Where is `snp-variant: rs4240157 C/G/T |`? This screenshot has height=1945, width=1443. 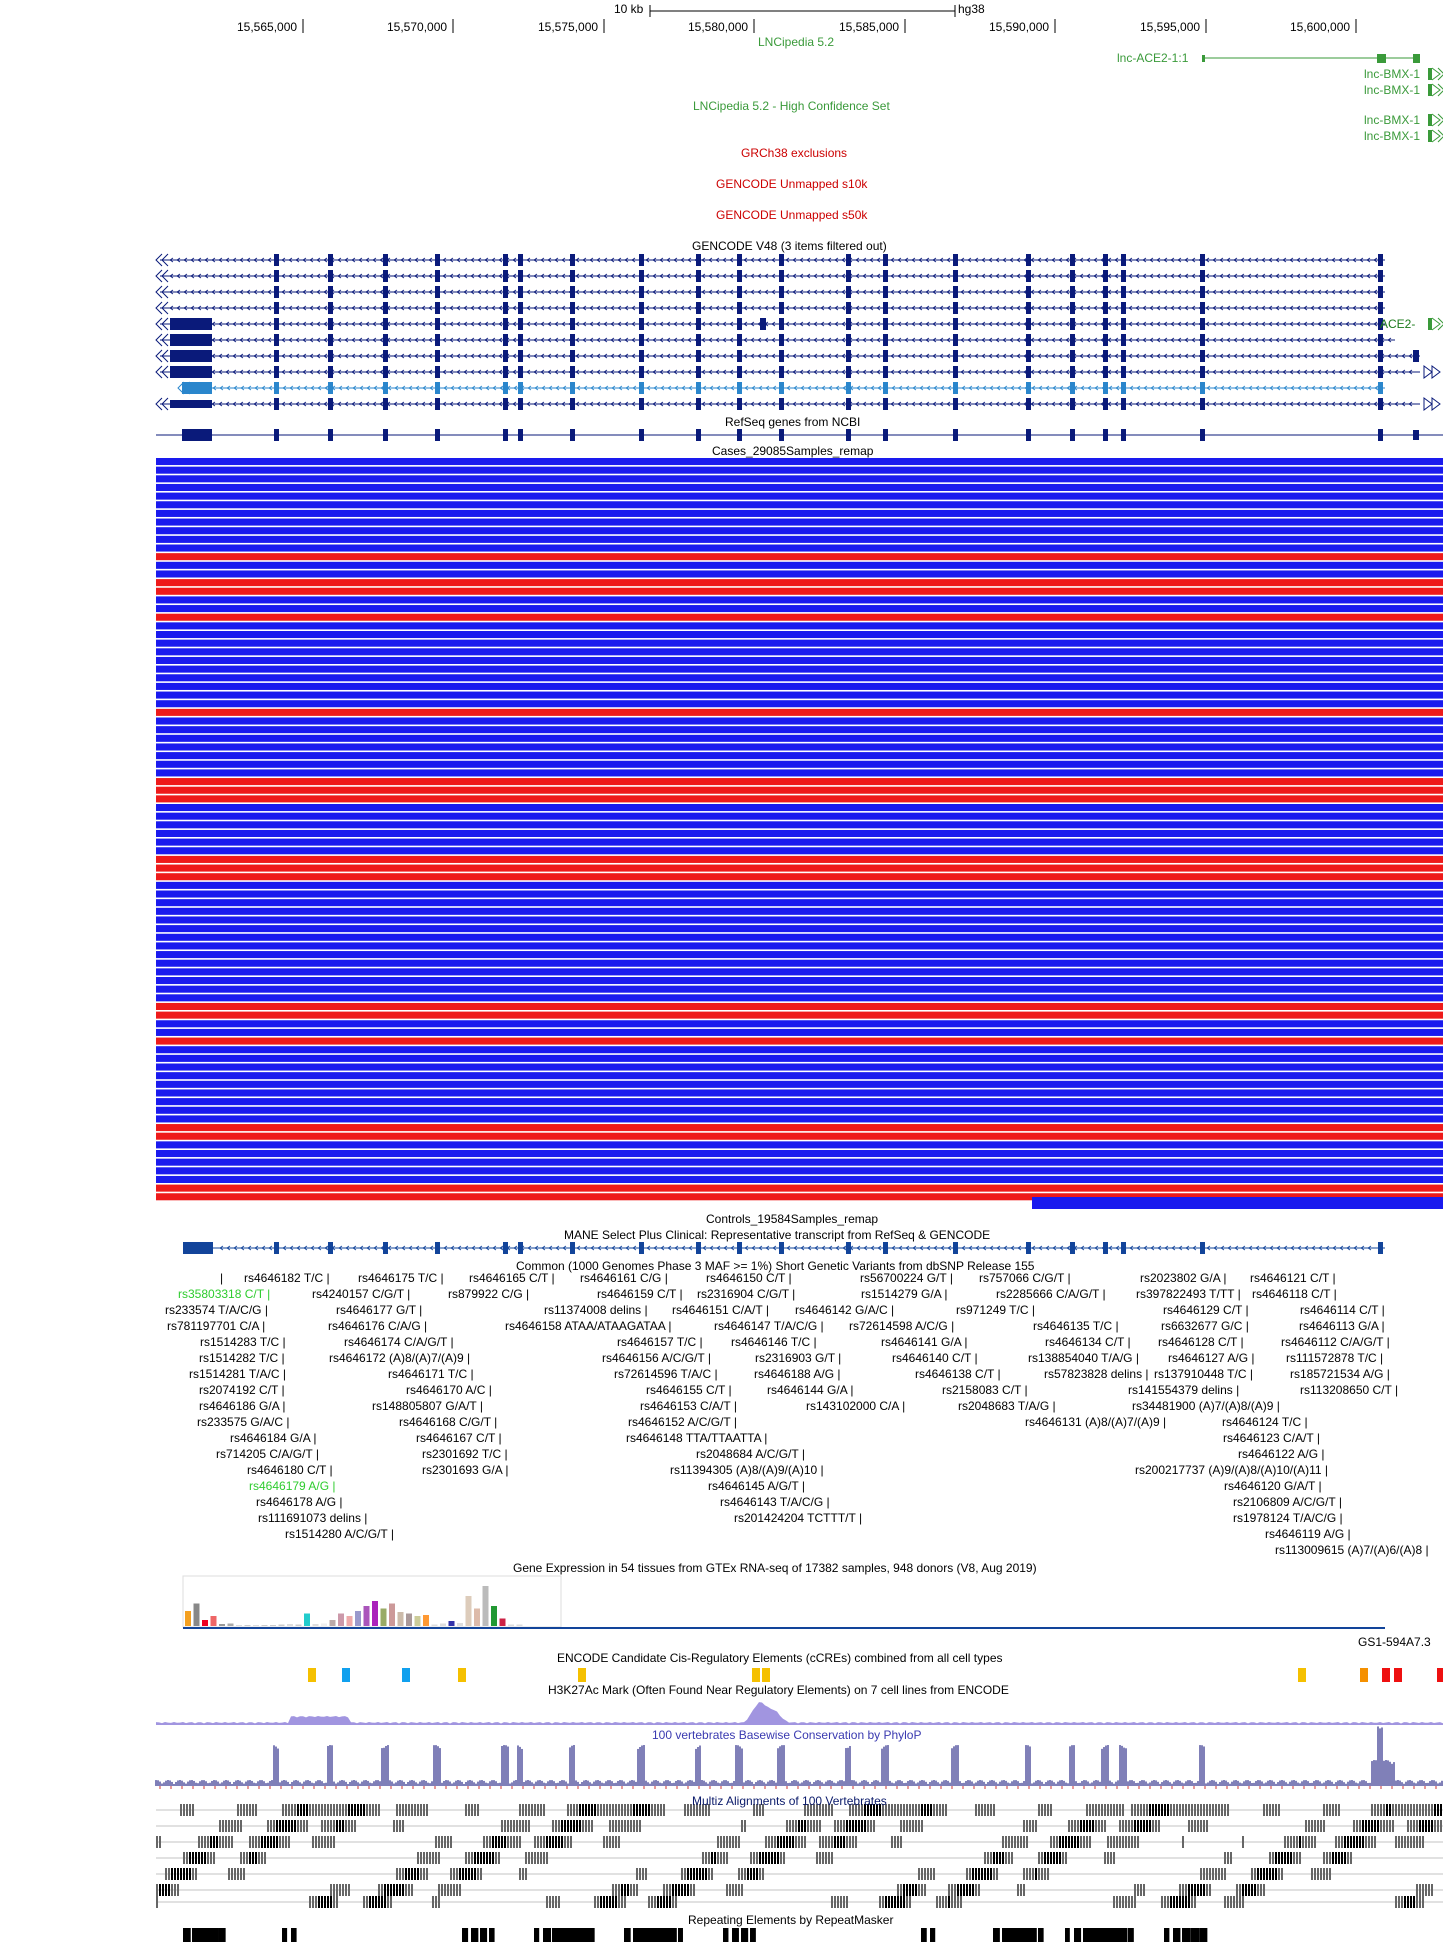
snp-variant: rs4240157 C/G/T | is located at coordinates (361, 1294).